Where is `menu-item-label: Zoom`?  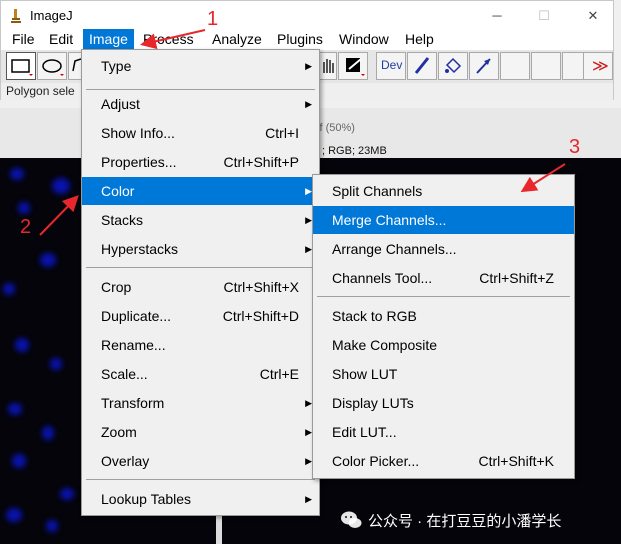 menu-item-label: Zoom is located at coordinates (119, 432).